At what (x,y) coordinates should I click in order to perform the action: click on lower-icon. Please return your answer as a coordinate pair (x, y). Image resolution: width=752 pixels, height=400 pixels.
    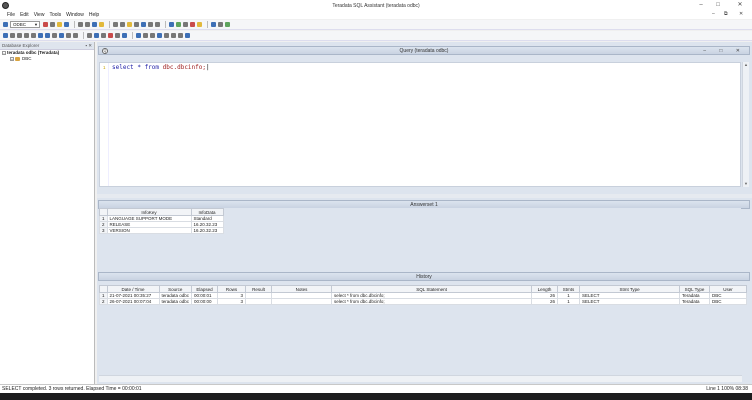
    Looking at the image, I should click on (75, 35).